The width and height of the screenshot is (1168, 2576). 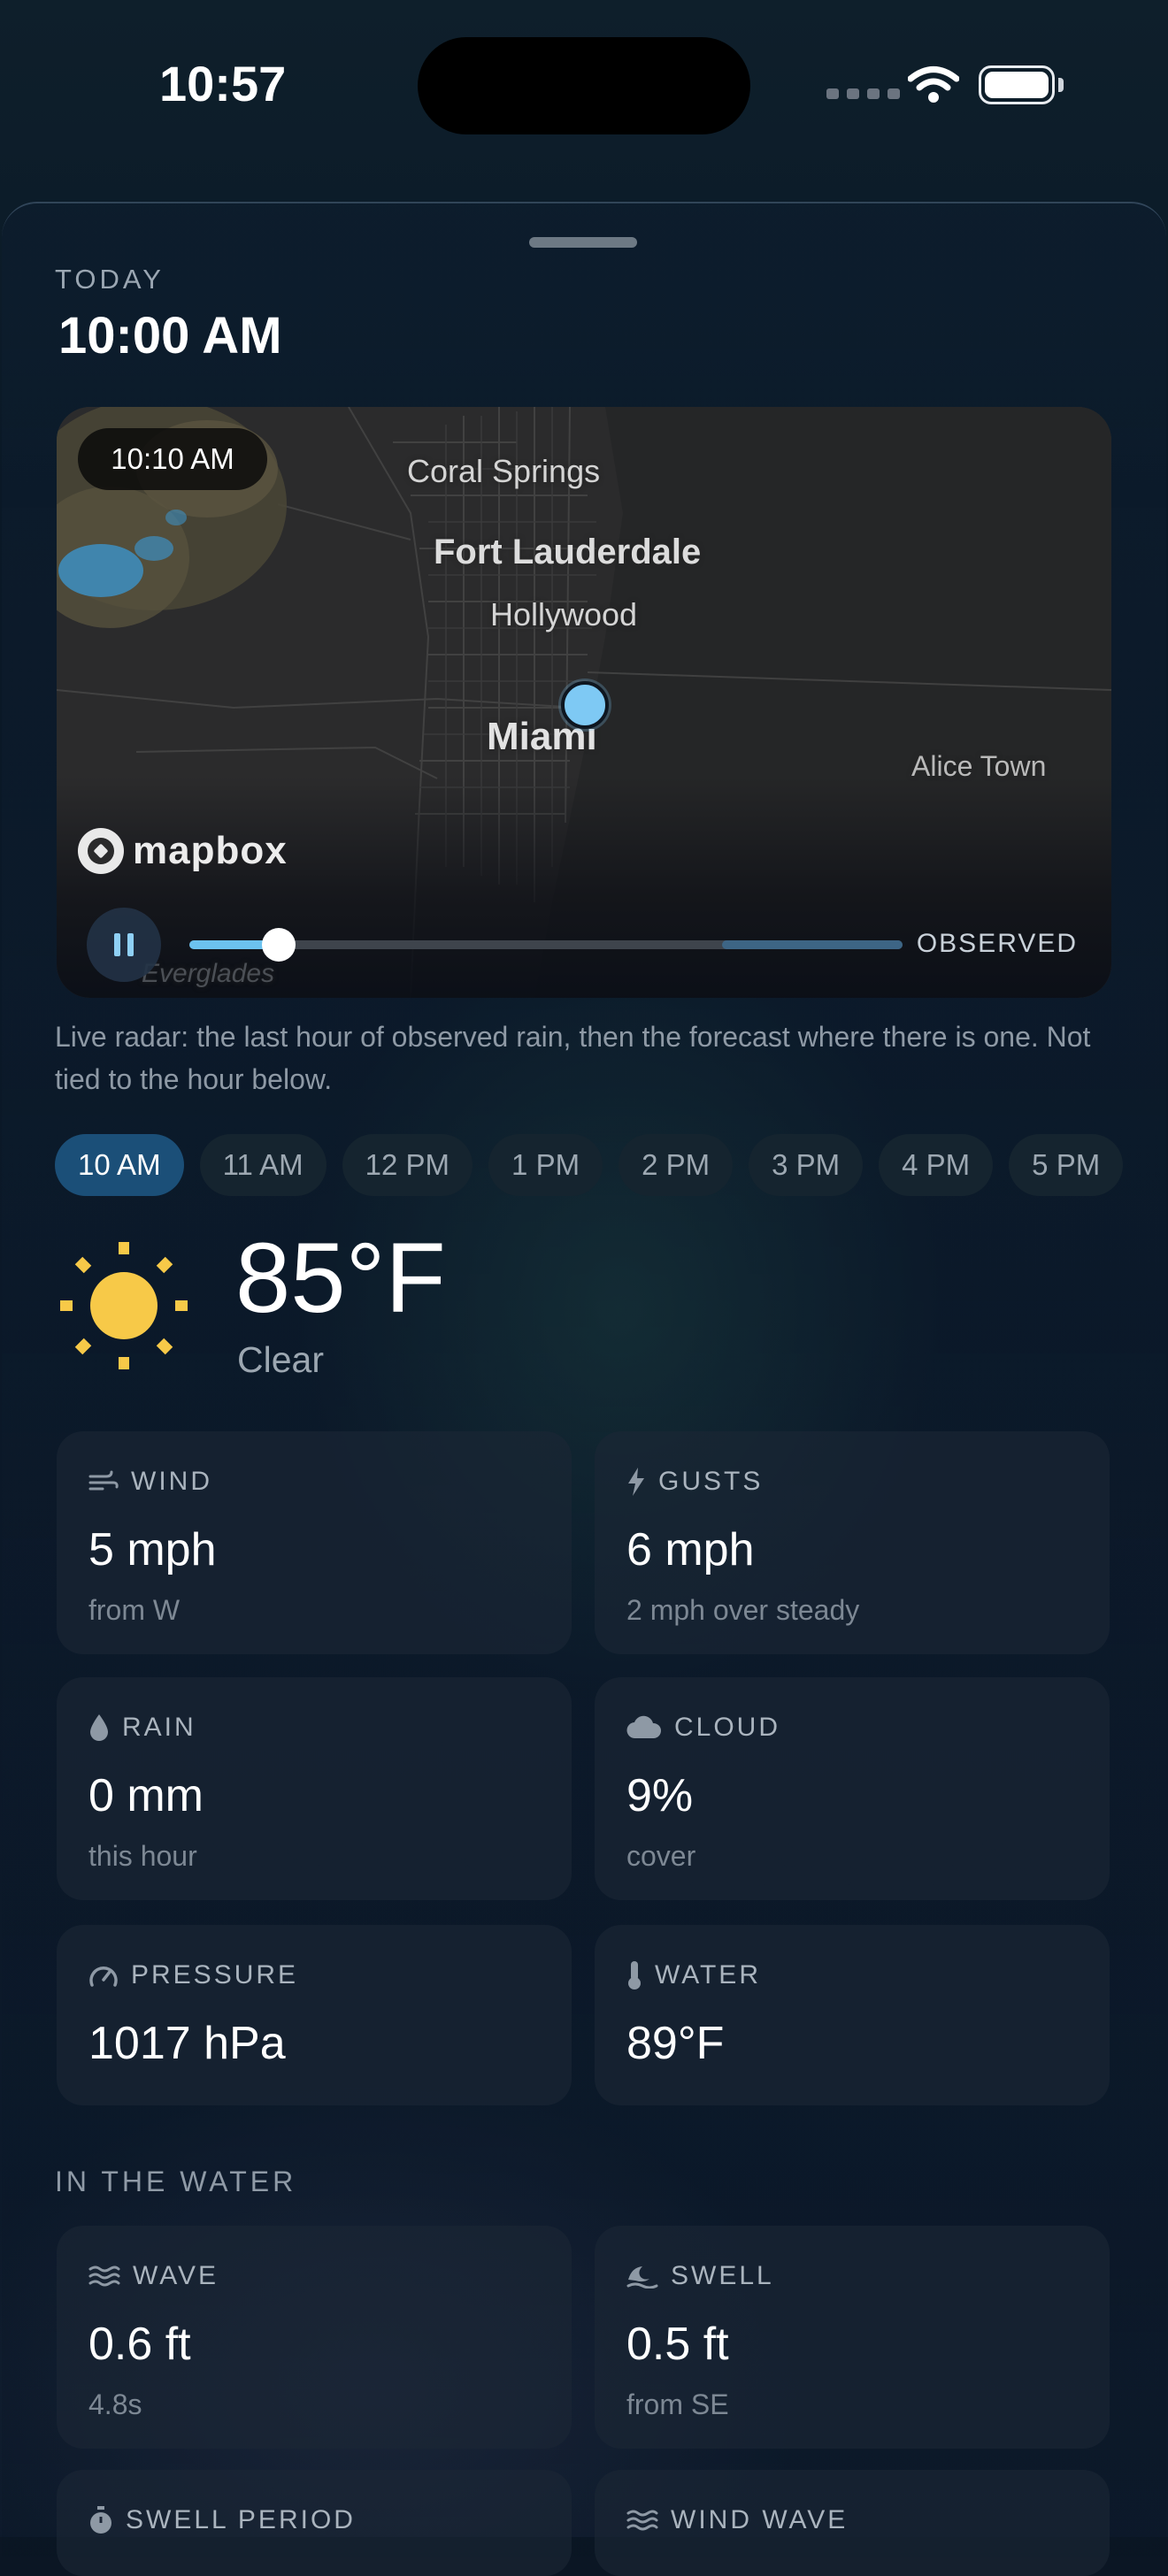 I want to click on gusts-value: 6 mph, so click(x=690, y=1550).